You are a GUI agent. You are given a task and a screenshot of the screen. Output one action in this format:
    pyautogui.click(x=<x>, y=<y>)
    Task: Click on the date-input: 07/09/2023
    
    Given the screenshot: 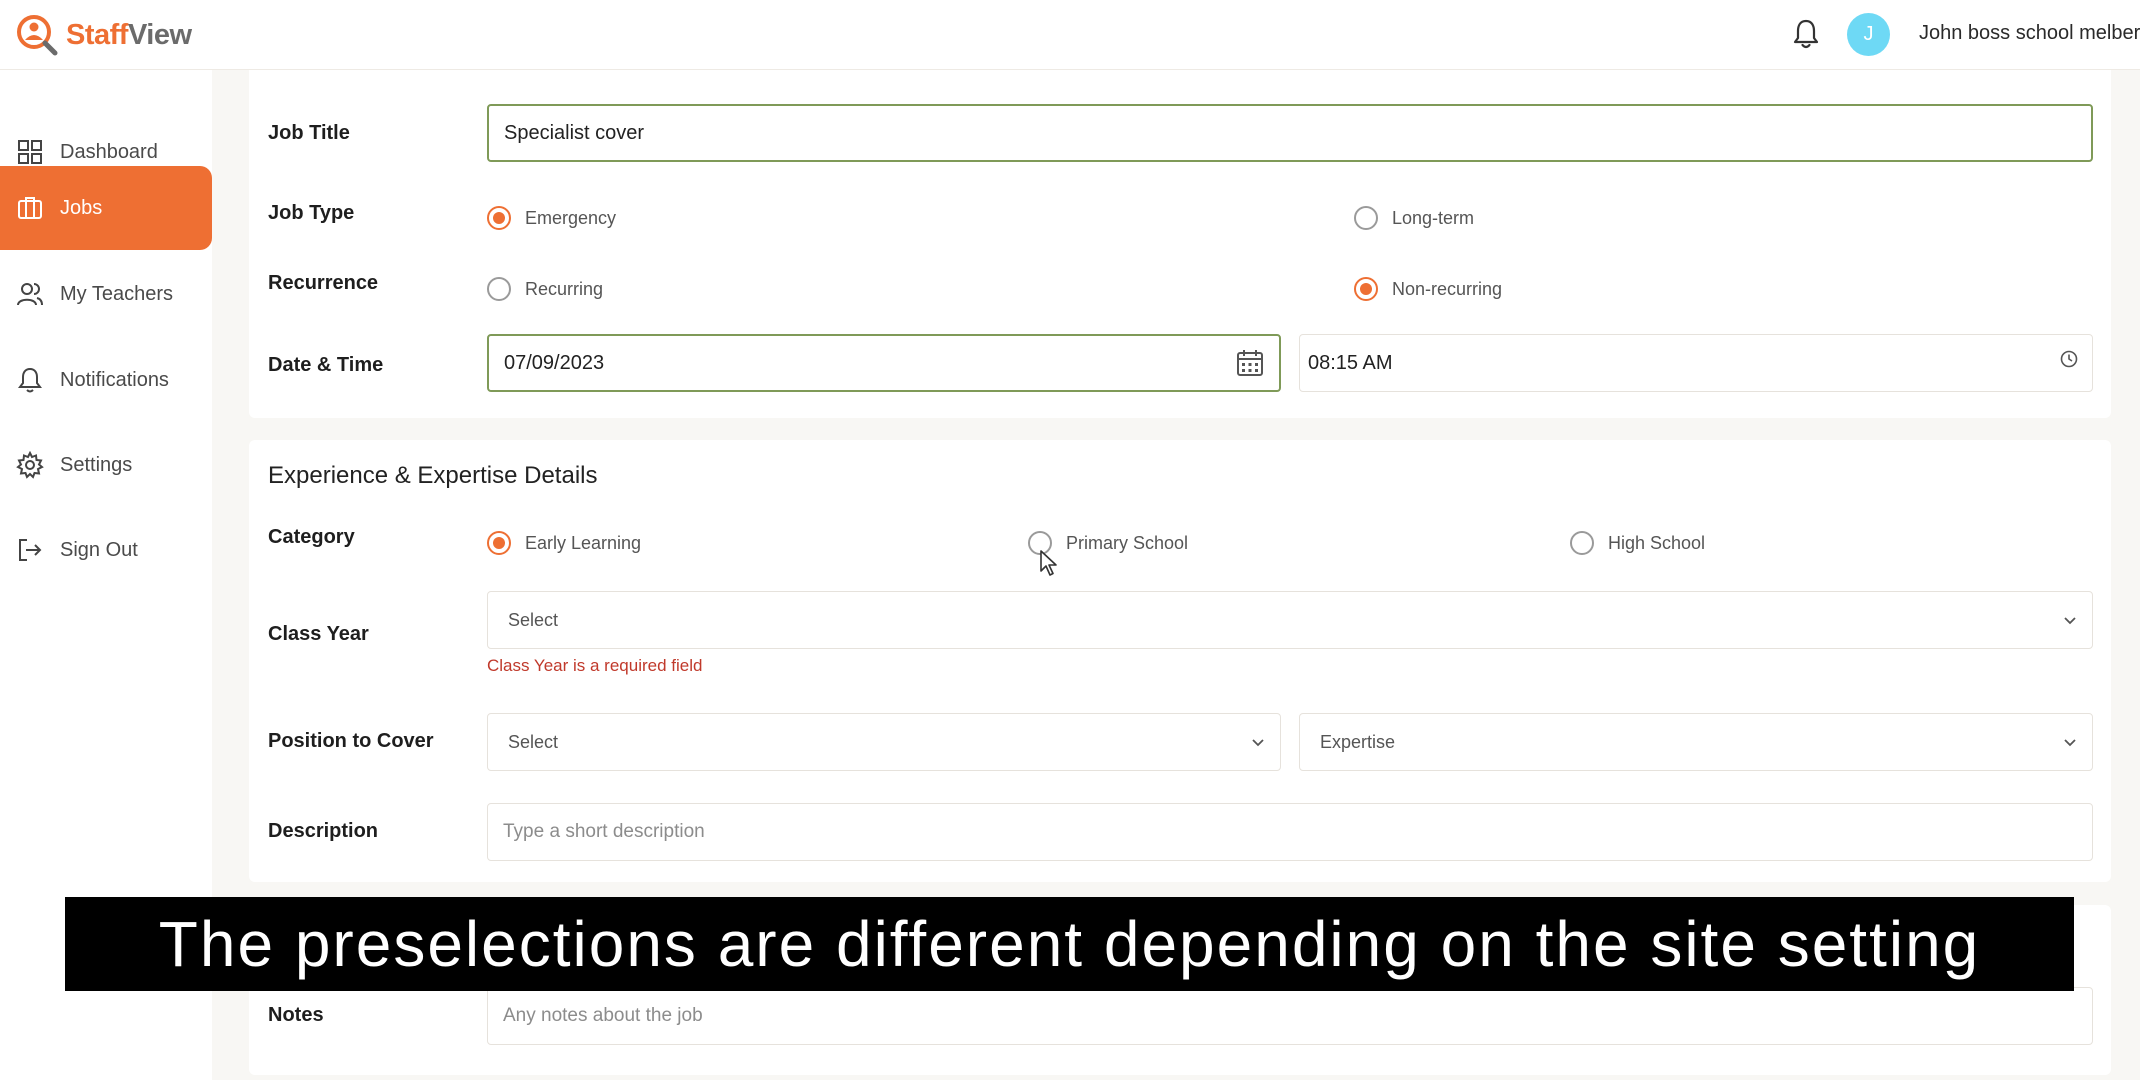 What is the action you would take?
    pyautogui.click(x=884, y=363)
    